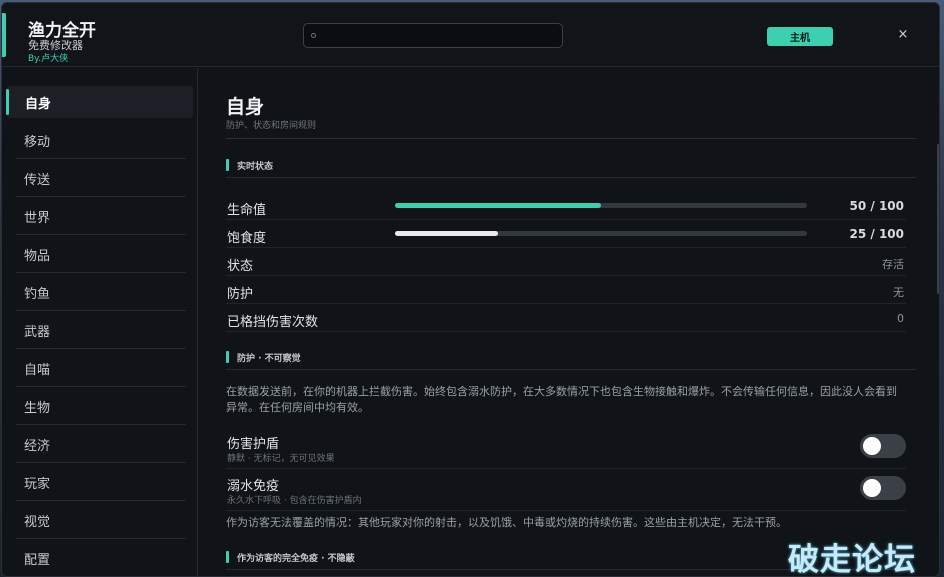  Describe the element at coordinates (281, 459) in the screenshot. I see `damage-shield-sub: 静默 · 无标记，无可见效果` at that location.